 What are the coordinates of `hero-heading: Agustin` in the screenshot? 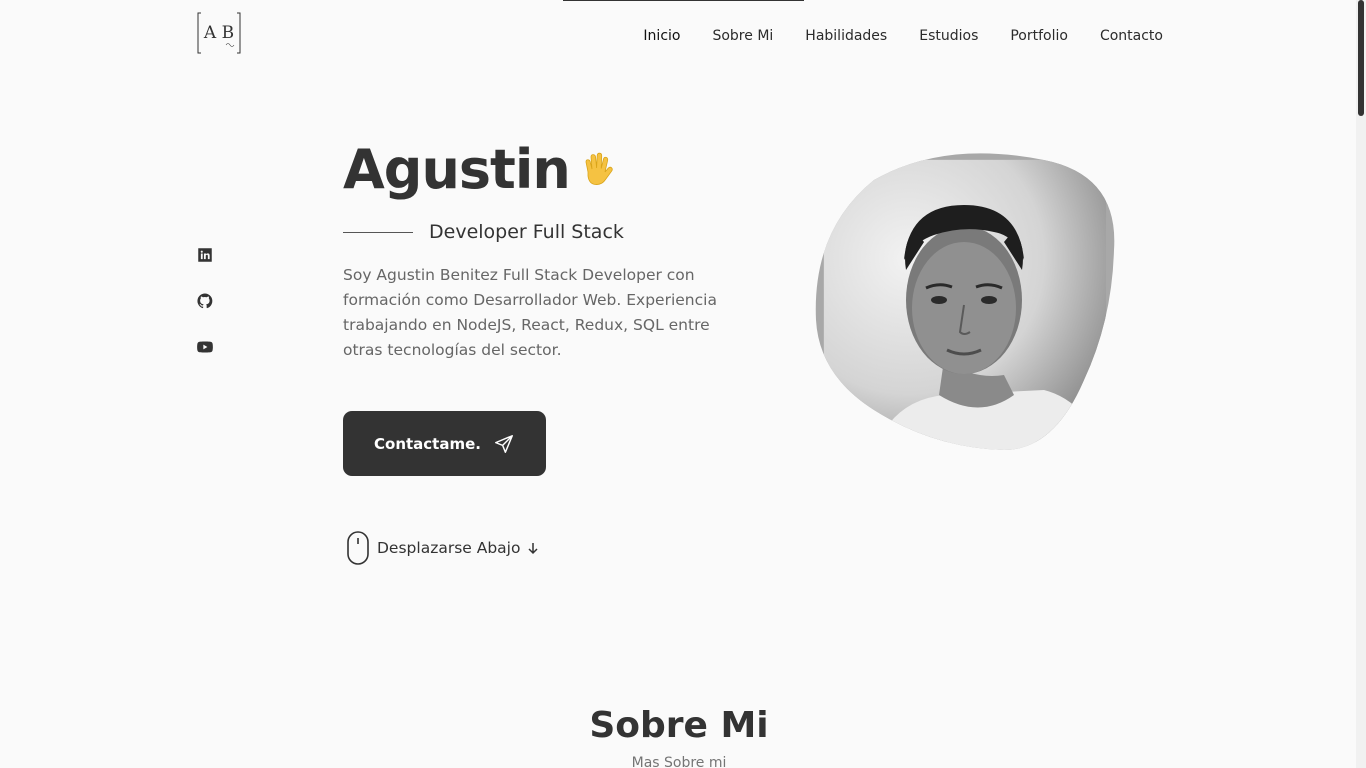 It's located at (480, 170).